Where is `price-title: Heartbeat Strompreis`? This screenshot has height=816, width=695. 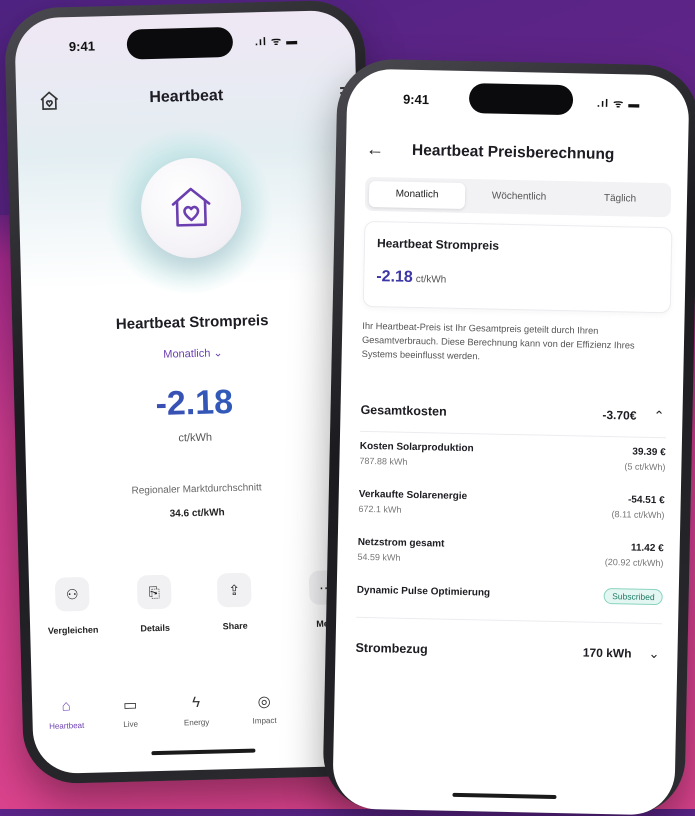
price-title: Heartbeat Strompreis is located at coordinates (192, 323).